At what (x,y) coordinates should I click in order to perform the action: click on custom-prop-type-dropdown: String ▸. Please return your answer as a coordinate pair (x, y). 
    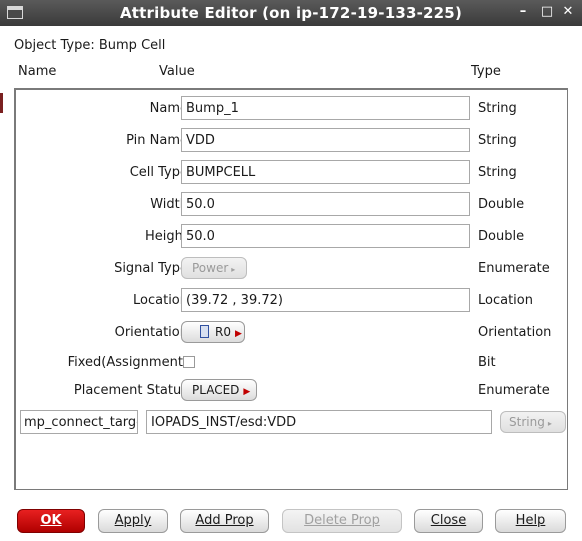
    Looking at the image, I should click on (533, 422).